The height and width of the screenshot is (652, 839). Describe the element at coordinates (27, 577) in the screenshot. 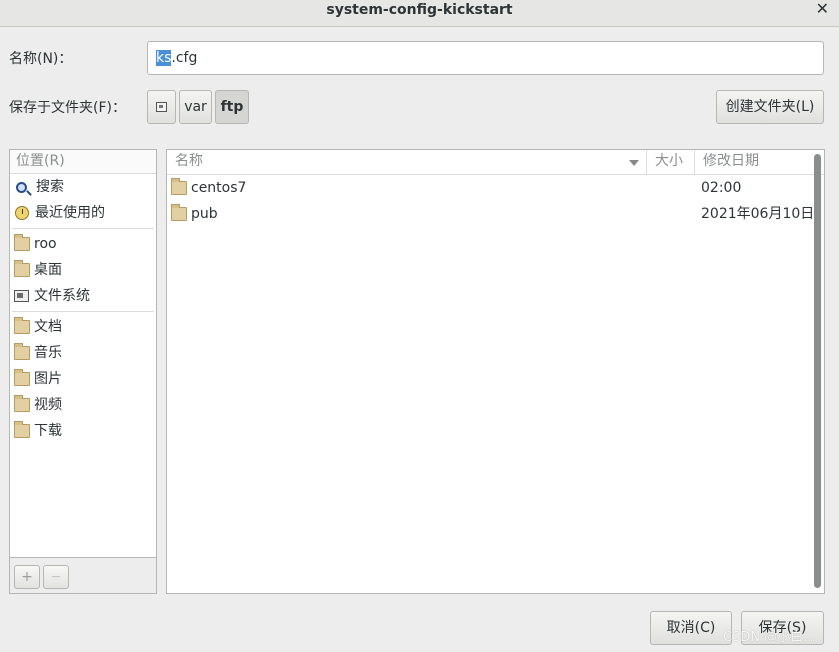

I see `add-place-button: +` at that location.